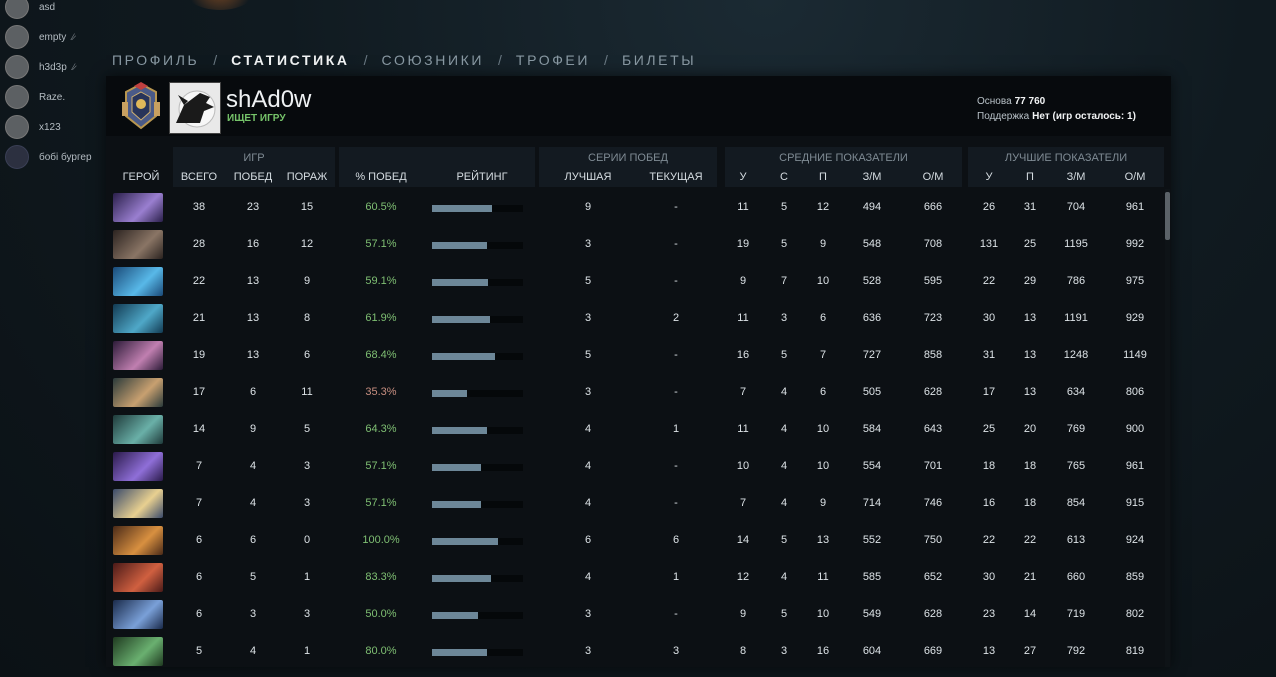 Image resolution: width=1276 pixels, height=677 pixels. I want to click on cell-best-xpm: 859, so click(1135, 577).